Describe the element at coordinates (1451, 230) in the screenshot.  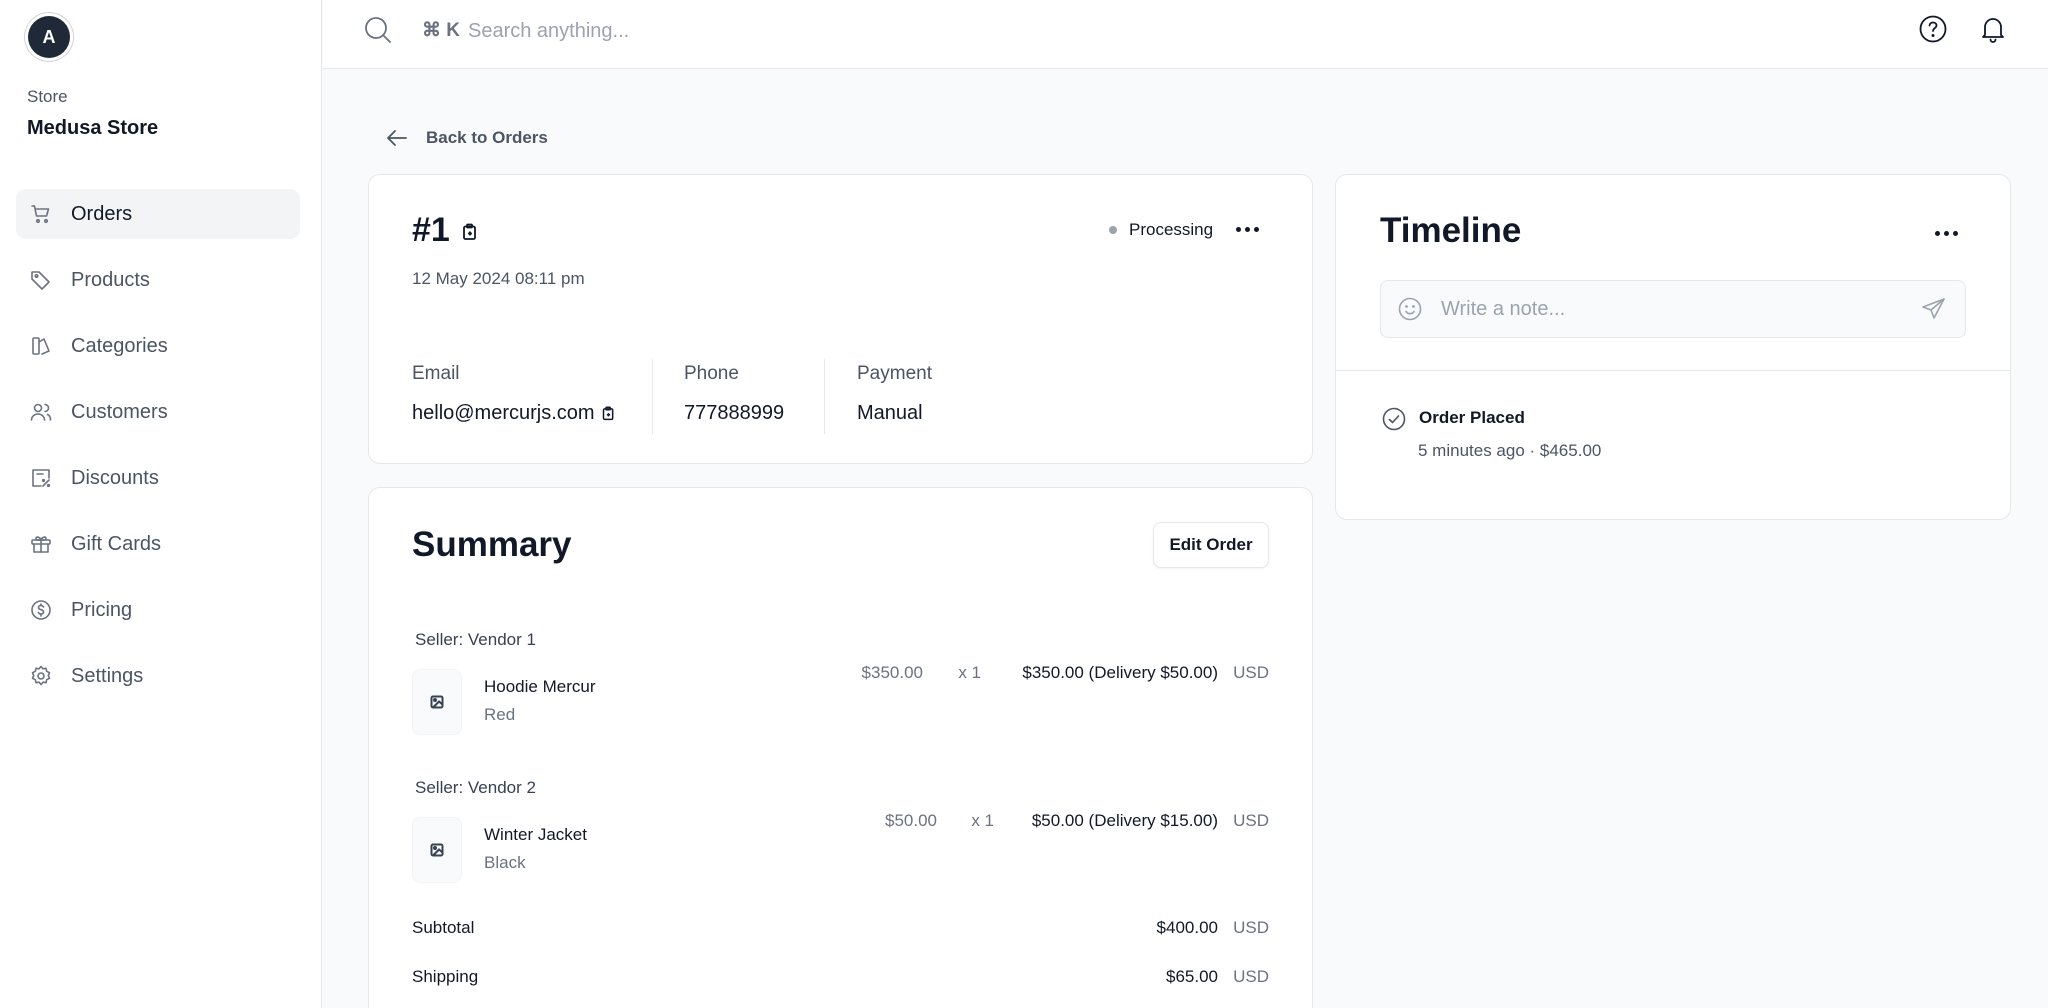
I see `timeline-title: Timeline` at that location.